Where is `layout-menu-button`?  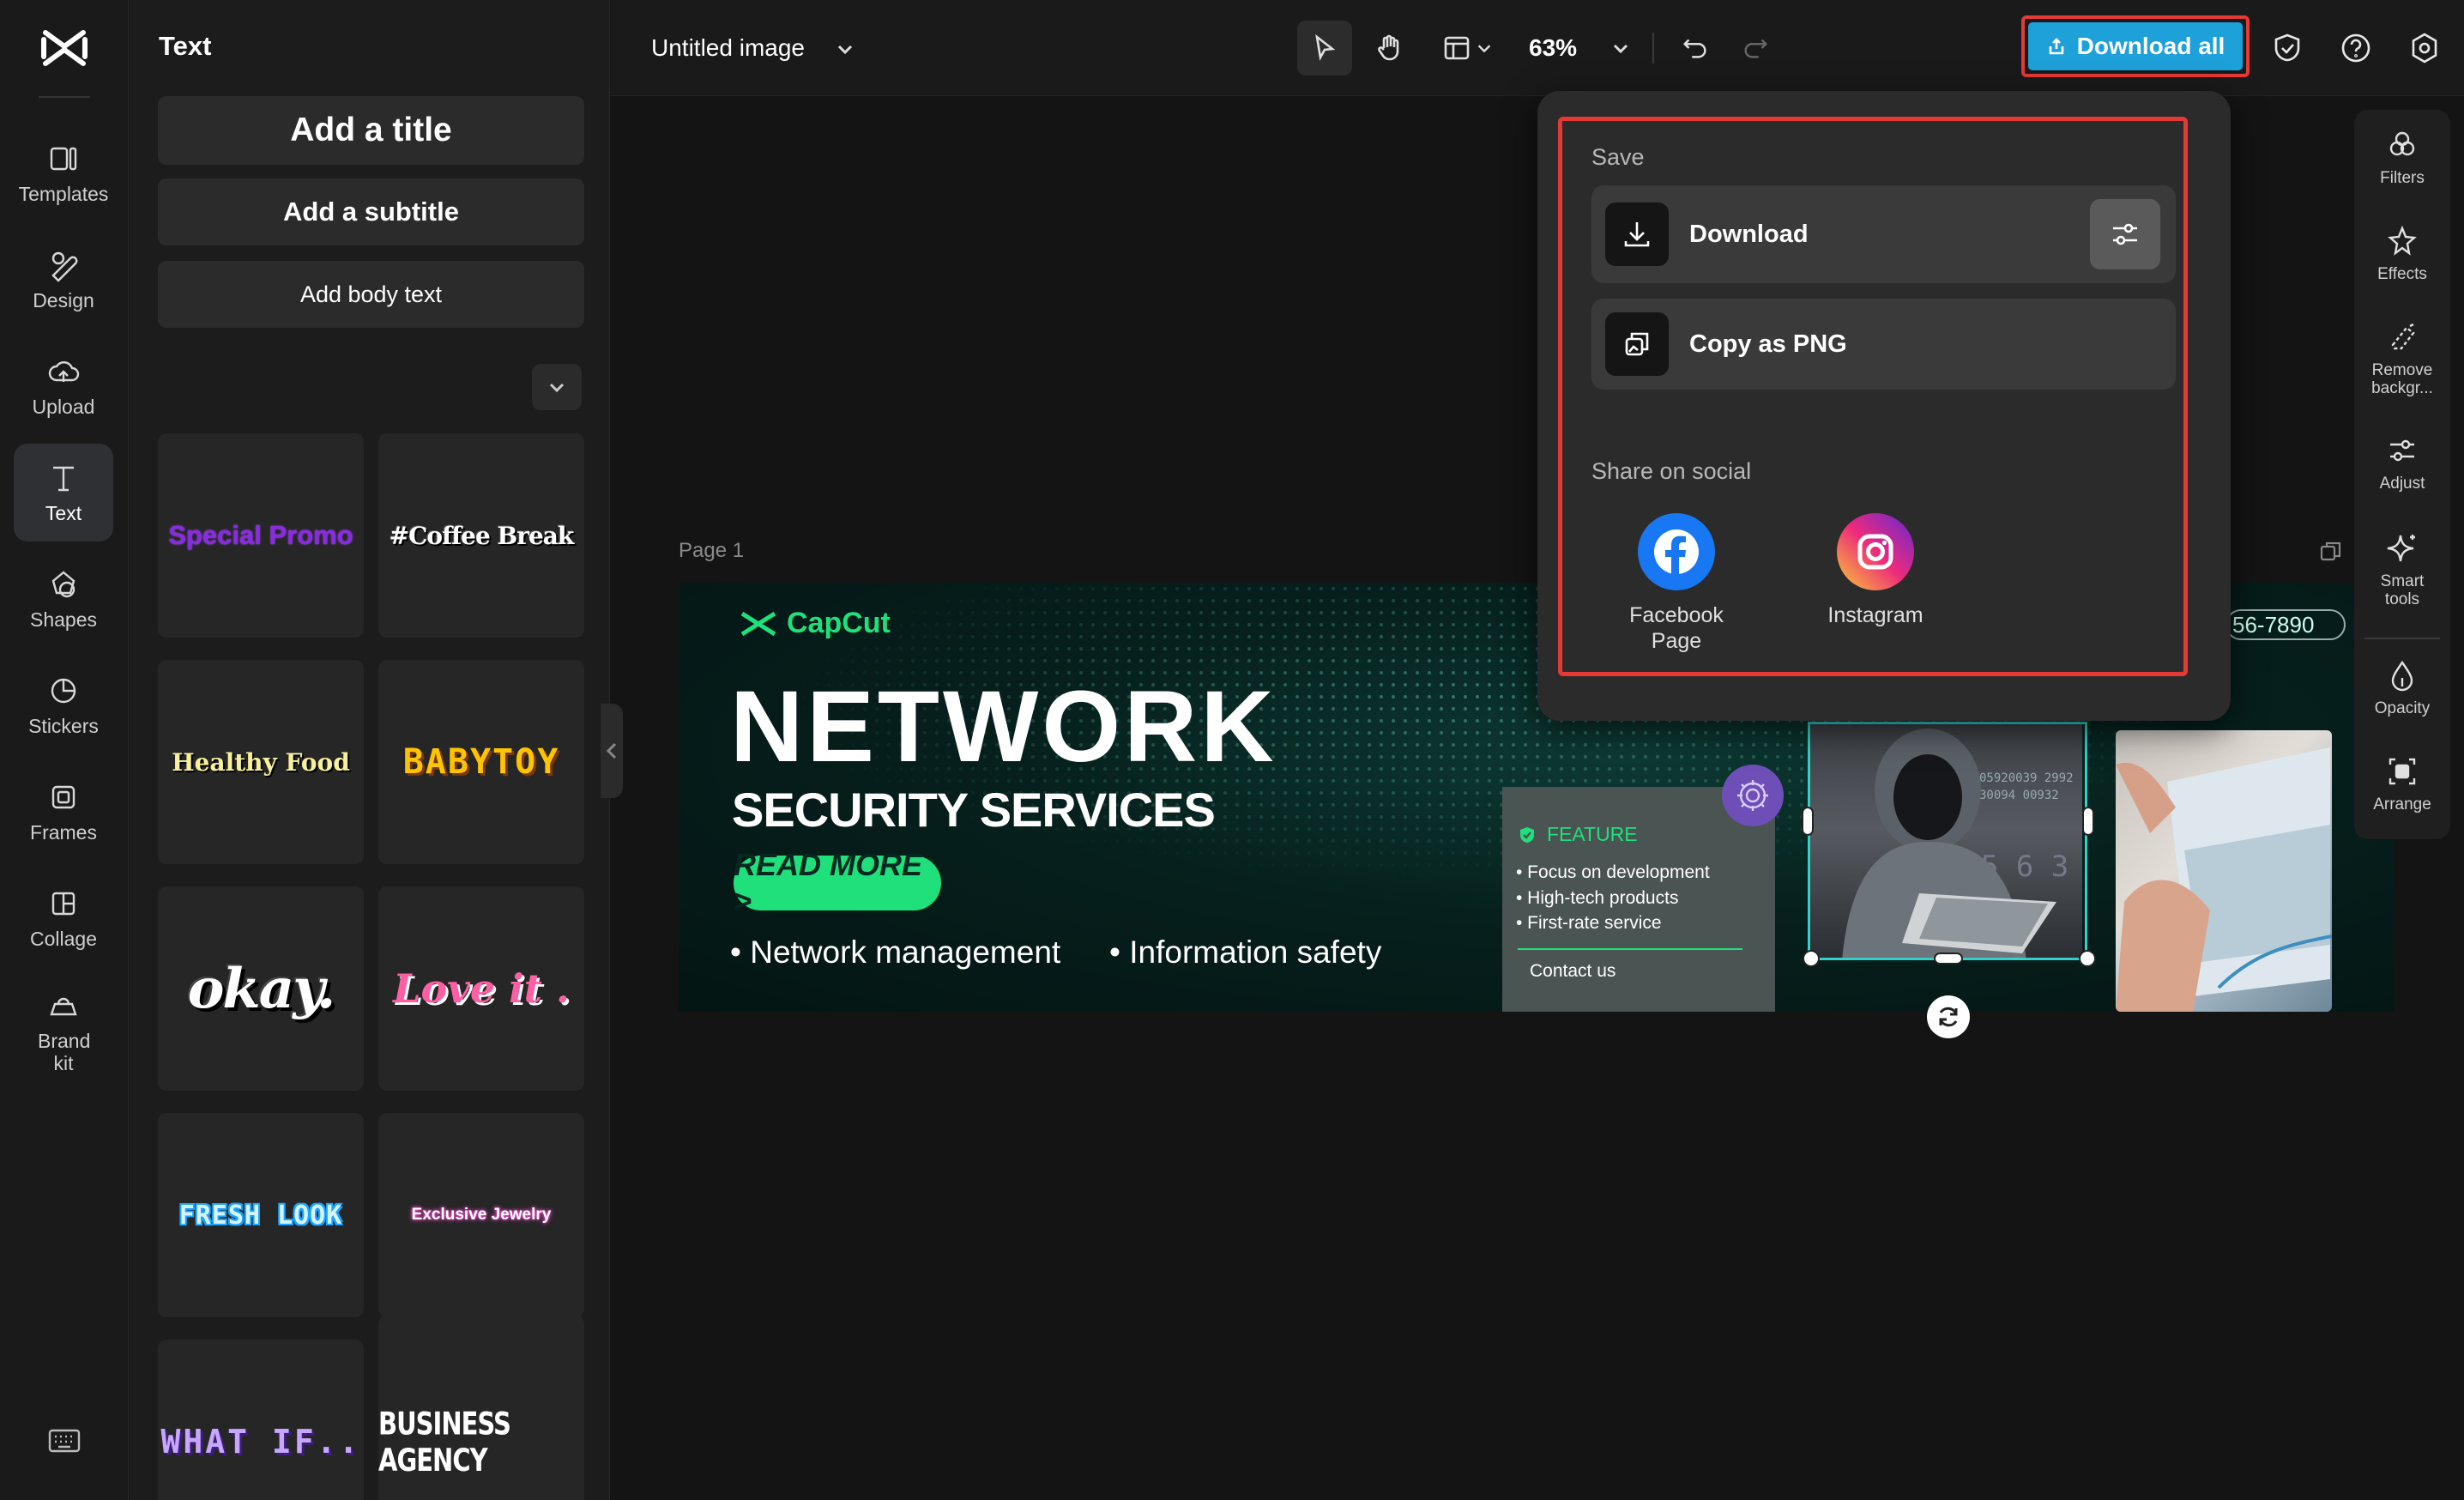
layout-menu-button is located at coordinates (1467, 48).